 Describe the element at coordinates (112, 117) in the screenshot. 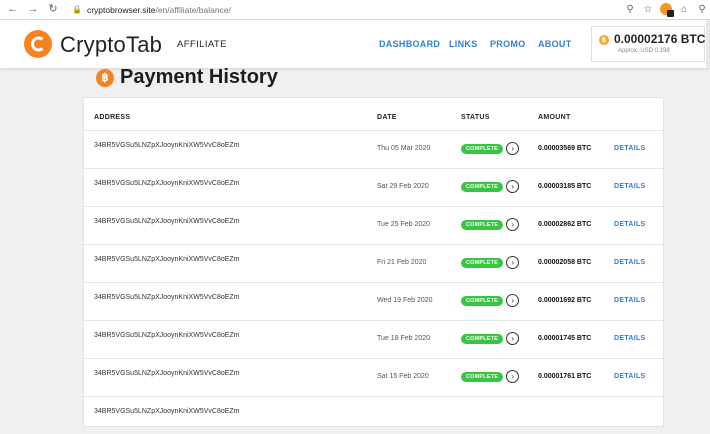

I see `column-header-address: ADDRESS` at that location.